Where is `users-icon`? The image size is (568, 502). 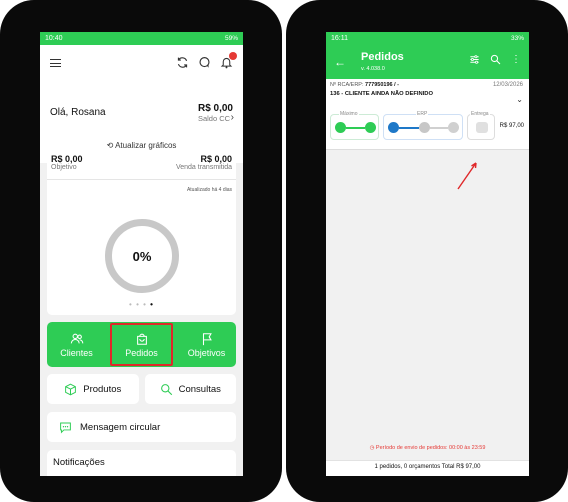
users-icon is located at coordinates (76, 338).